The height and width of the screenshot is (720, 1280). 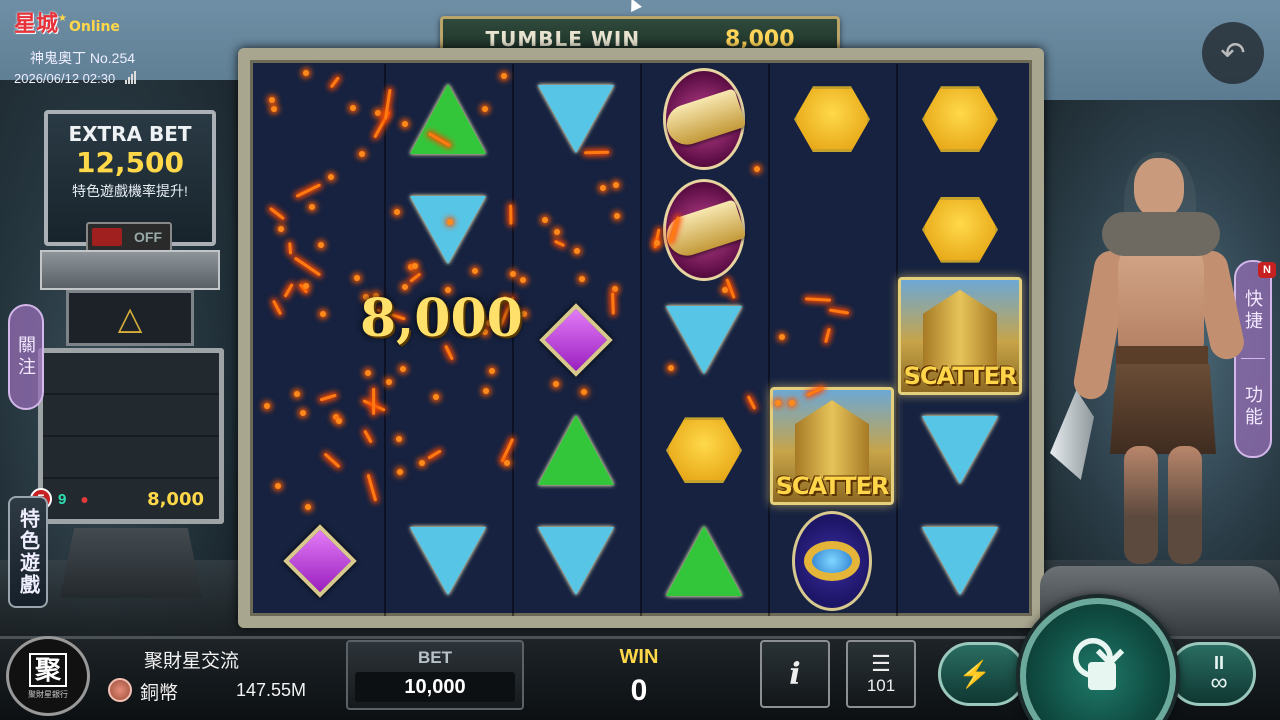 I want to click on win-value: 0, so click(x=639, y=690).